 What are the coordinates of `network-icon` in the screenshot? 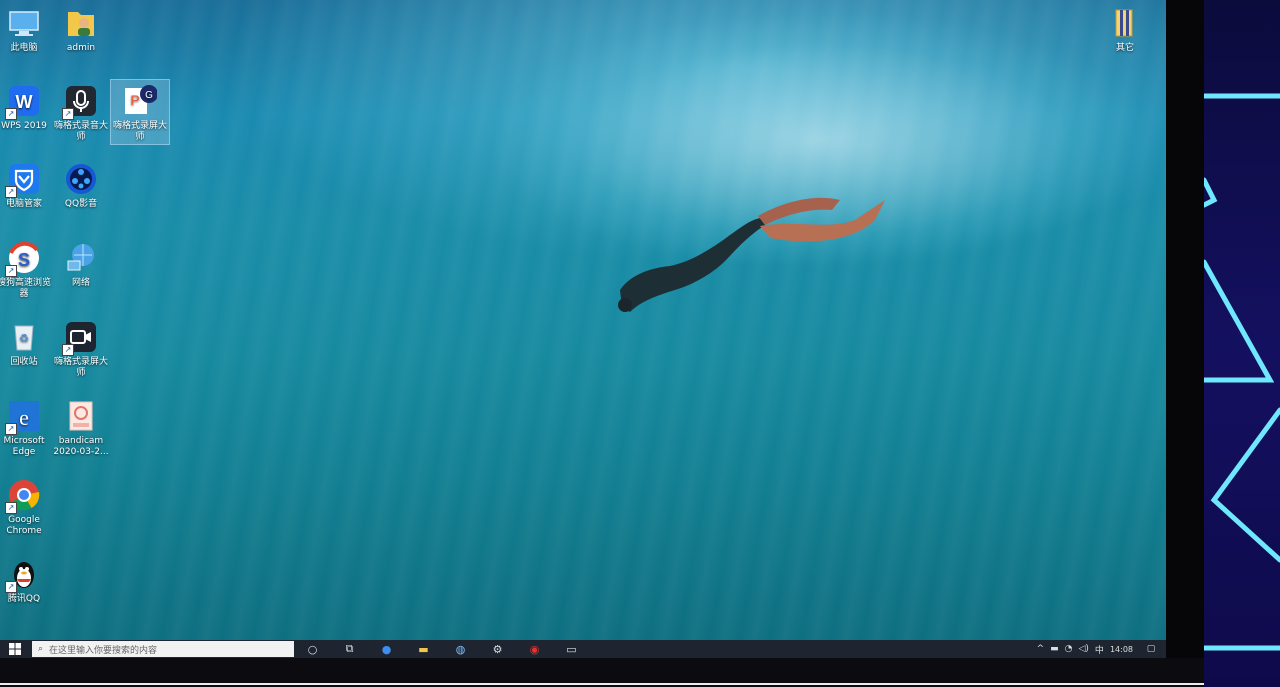 It's located at (81, 258).